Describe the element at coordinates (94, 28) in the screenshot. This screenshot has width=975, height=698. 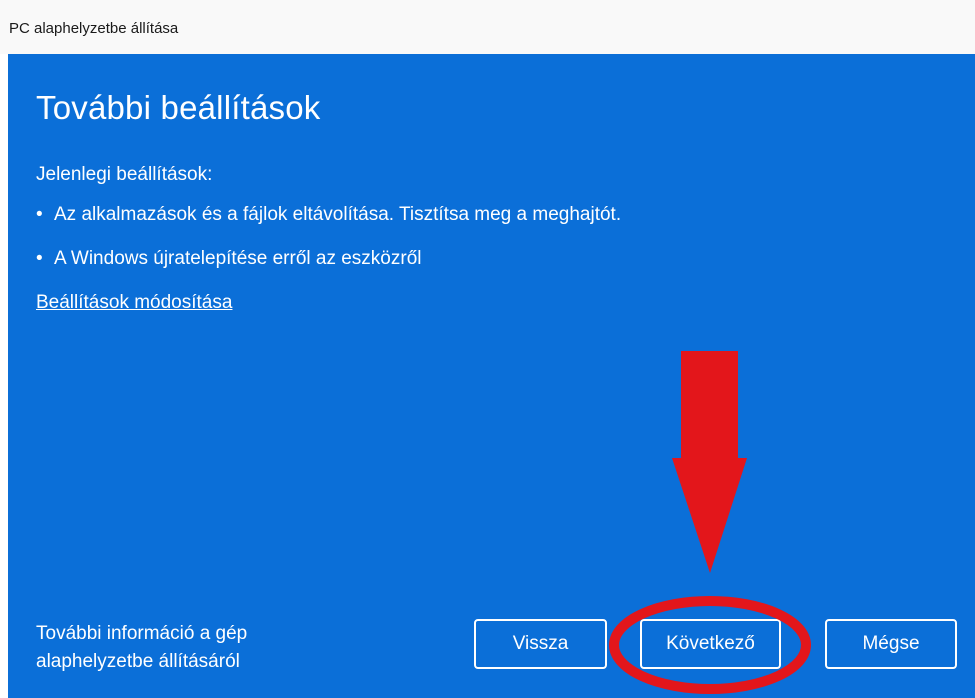
I see `window-title: PC alaphelyzetbe állítása` at that location.